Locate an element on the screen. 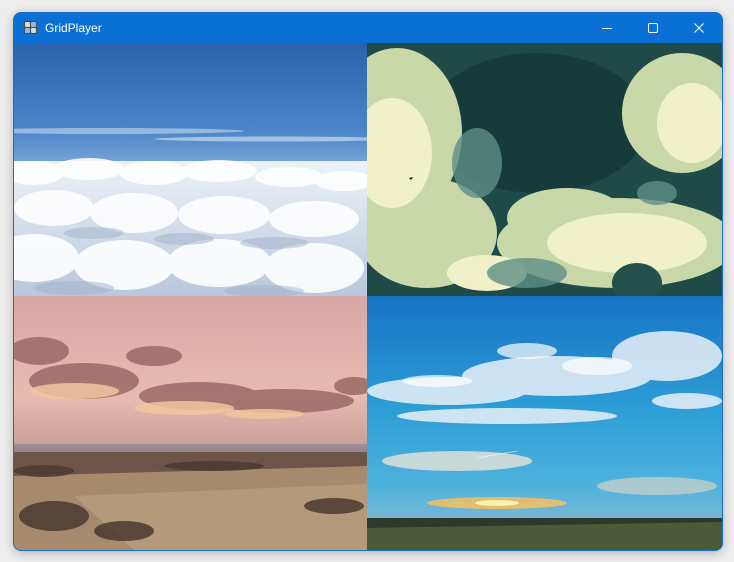 The height and width of the screenshot is (562, 734). maximize-icon is located at coordinates (653, 28).